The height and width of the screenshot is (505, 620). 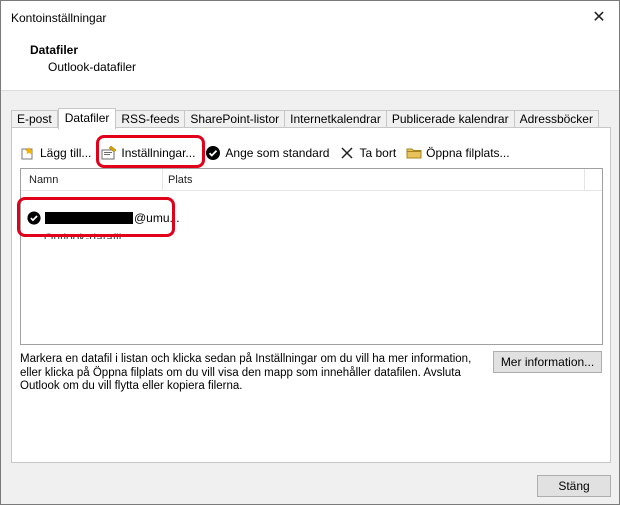 I want to click on header-band: Datafiler Outlook-datafiler, so click(x=310, y=62).